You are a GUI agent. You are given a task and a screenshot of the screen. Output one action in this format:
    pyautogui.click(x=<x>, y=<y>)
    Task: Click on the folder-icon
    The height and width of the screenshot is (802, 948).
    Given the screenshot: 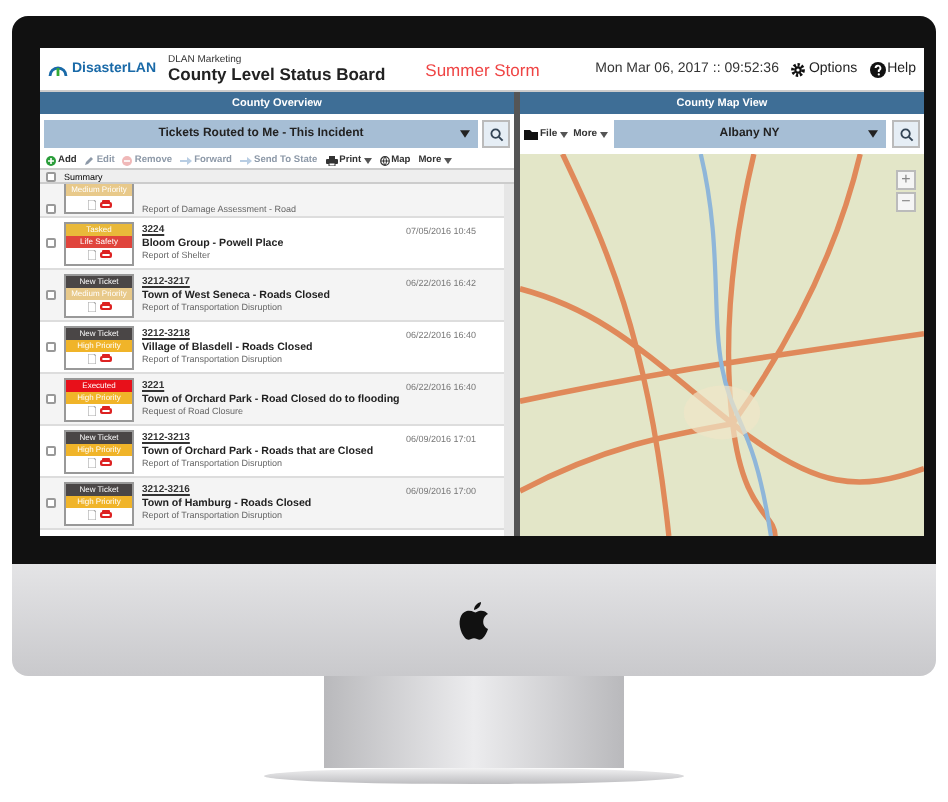 What is the action you would take?
    pyautogui.click(x=531, y=134)
    